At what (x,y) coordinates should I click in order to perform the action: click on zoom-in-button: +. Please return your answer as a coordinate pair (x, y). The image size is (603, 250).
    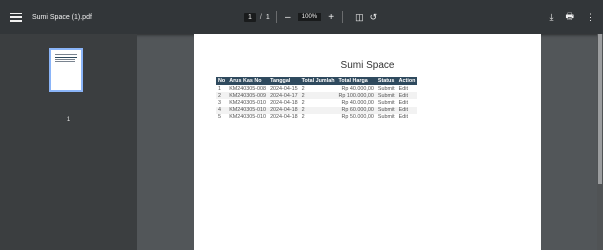
    Looking at the image, I should click on (331, 17).